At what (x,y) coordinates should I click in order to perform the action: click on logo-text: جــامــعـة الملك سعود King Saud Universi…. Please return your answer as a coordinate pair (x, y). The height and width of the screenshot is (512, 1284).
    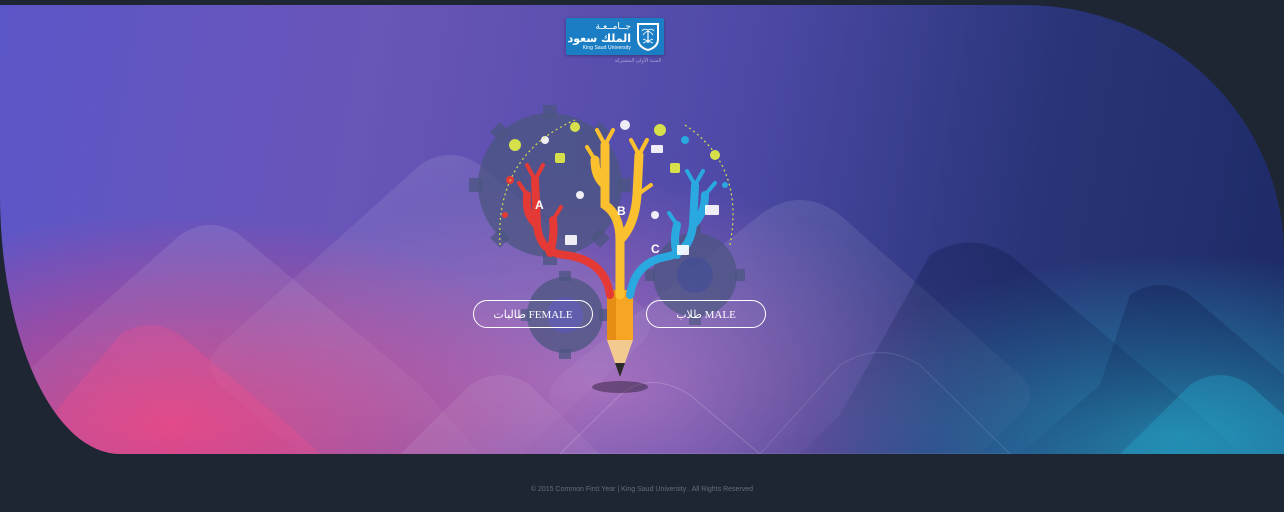
    Looking at the image, I should click on (600, 36).